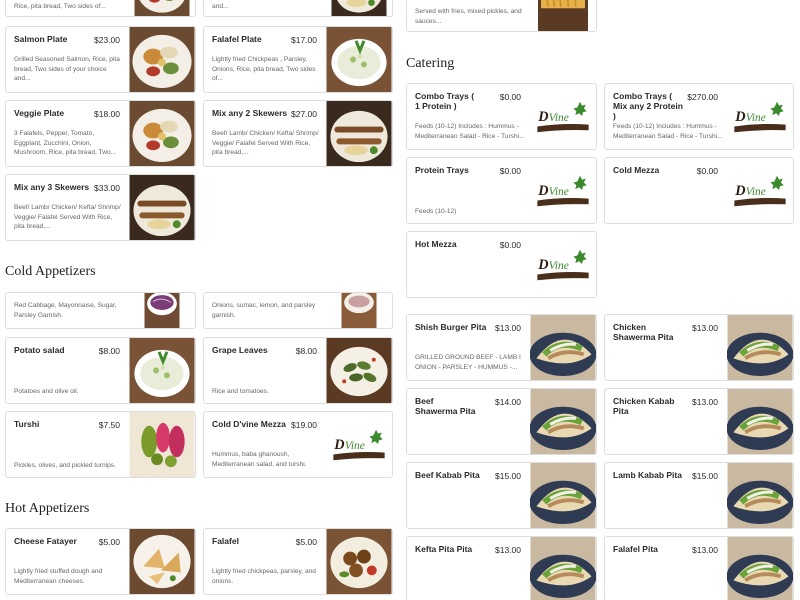 The image size is (800, 600). Describe the element at coordinates (39, 113) in the screenshot. I see `item-name: Veggie Plate` at that location.